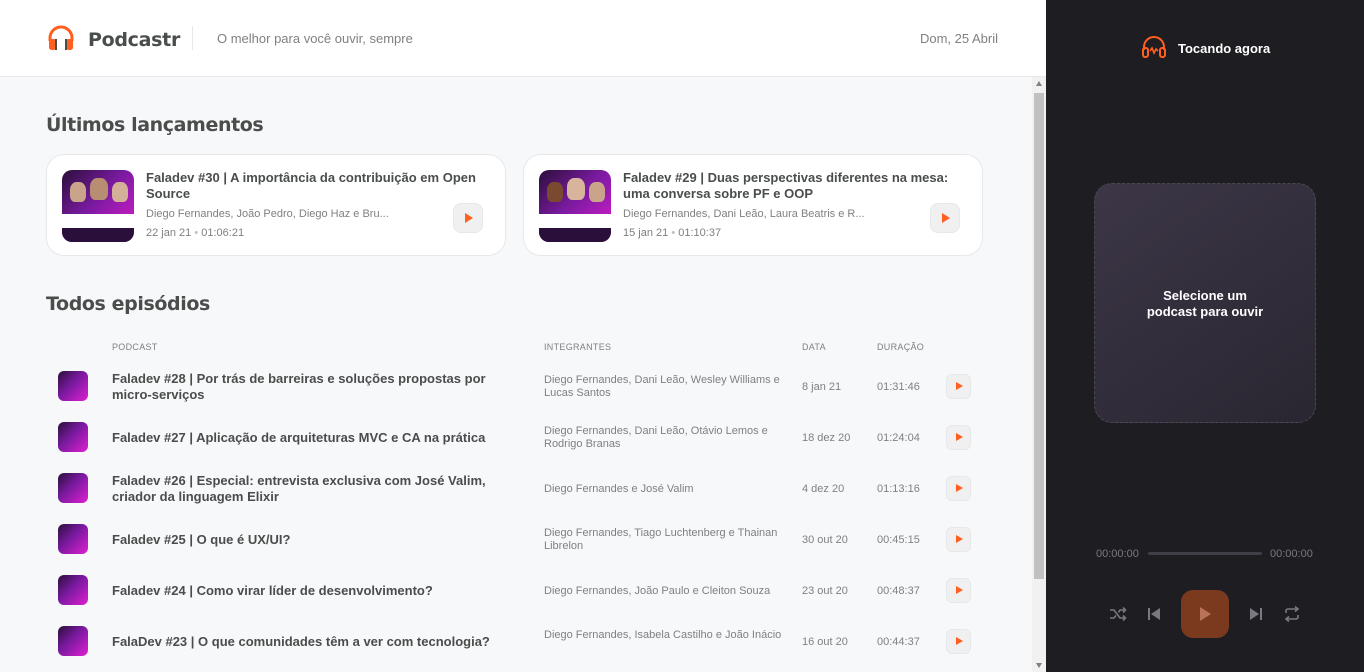 This screenshot has height=672, width=1364. Describe the element at coordinates (825, 642) in the screenshot. I see `episode-date: 16 out 20` at that location.